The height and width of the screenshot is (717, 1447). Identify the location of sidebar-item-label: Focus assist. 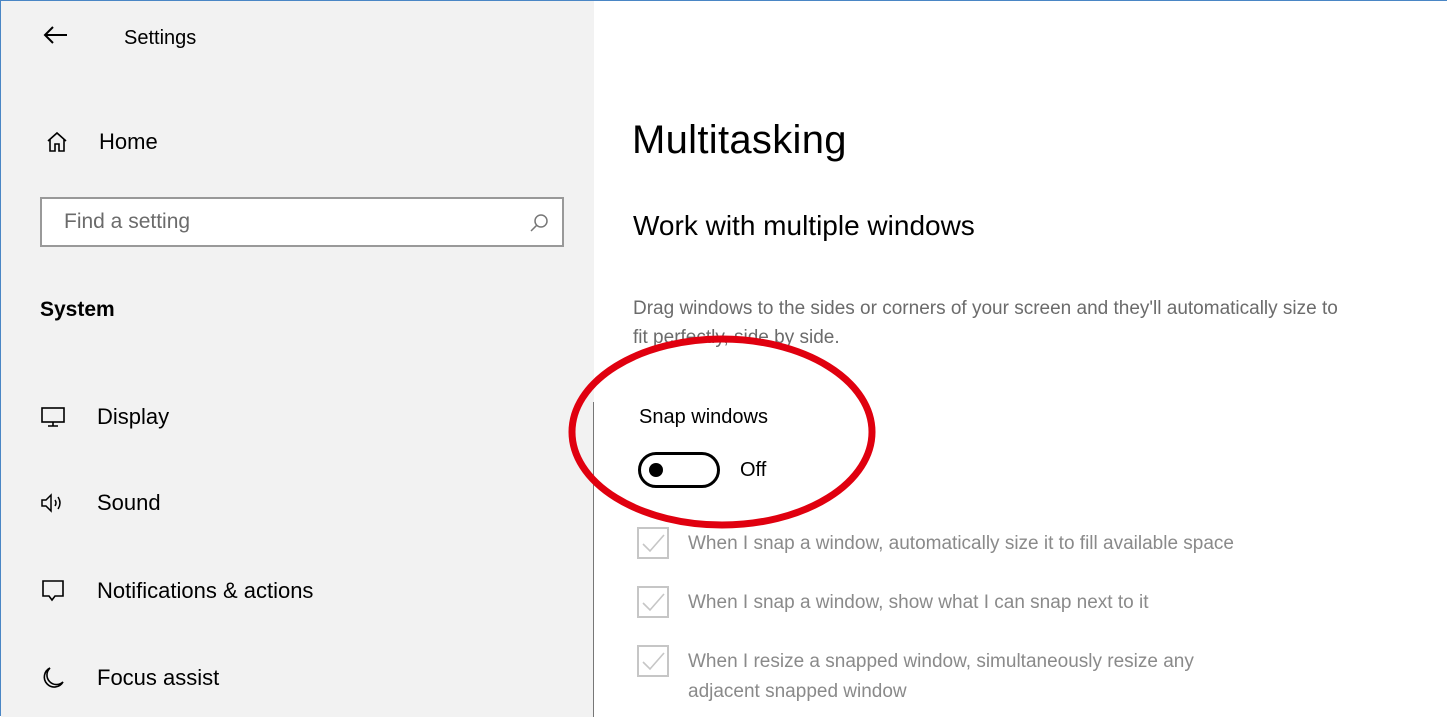
(158, 677).